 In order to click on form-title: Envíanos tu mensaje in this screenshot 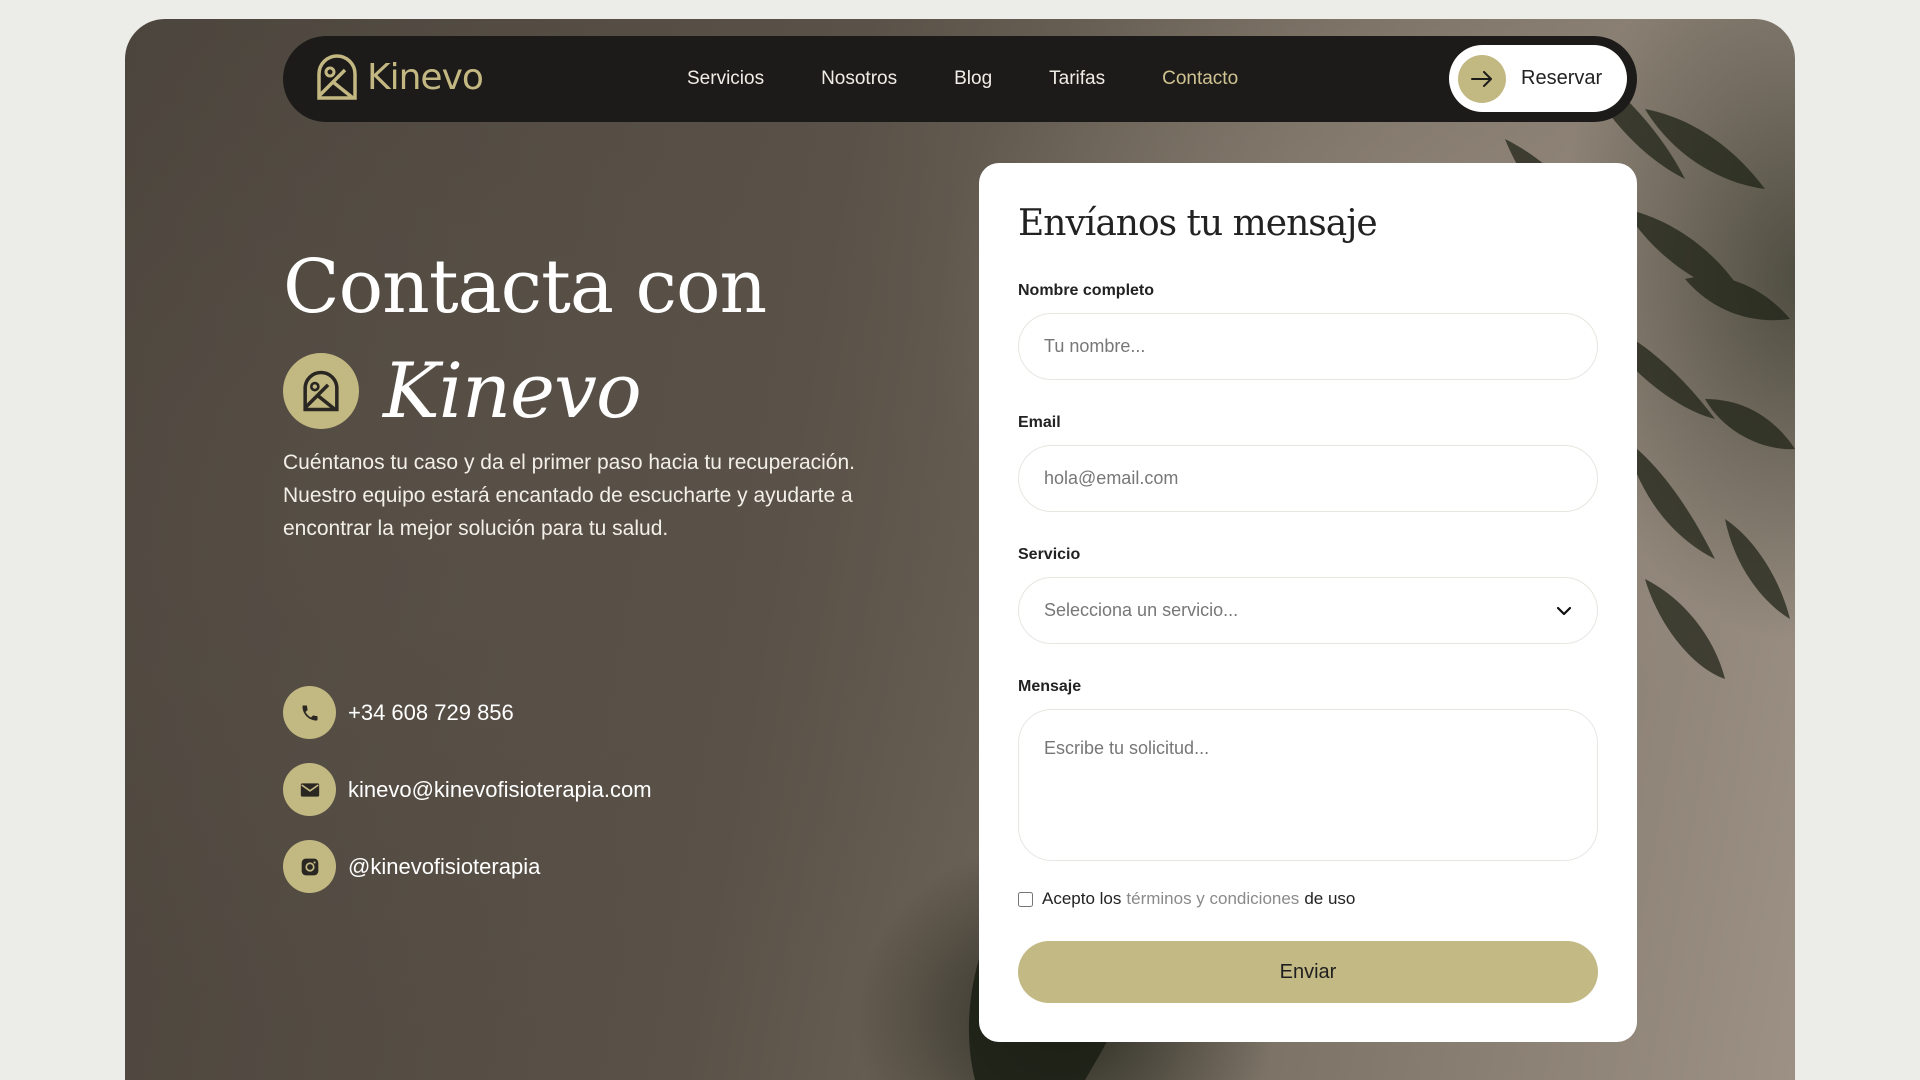, I will do `click(1198, 223)`.